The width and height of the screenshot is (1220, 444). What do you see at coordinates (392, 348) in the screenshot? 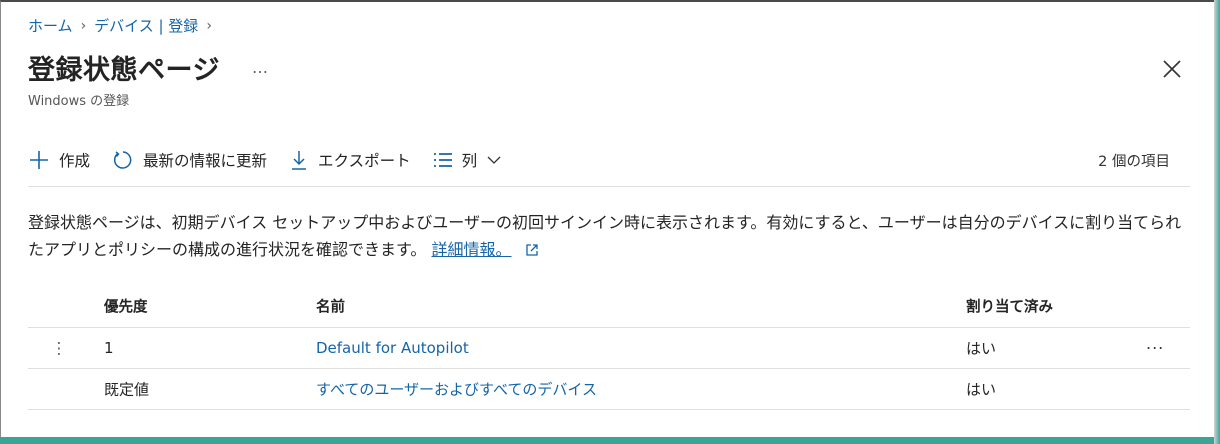
I see `row-name-link: Default for Autopilot` at bounding box center [392, 348].